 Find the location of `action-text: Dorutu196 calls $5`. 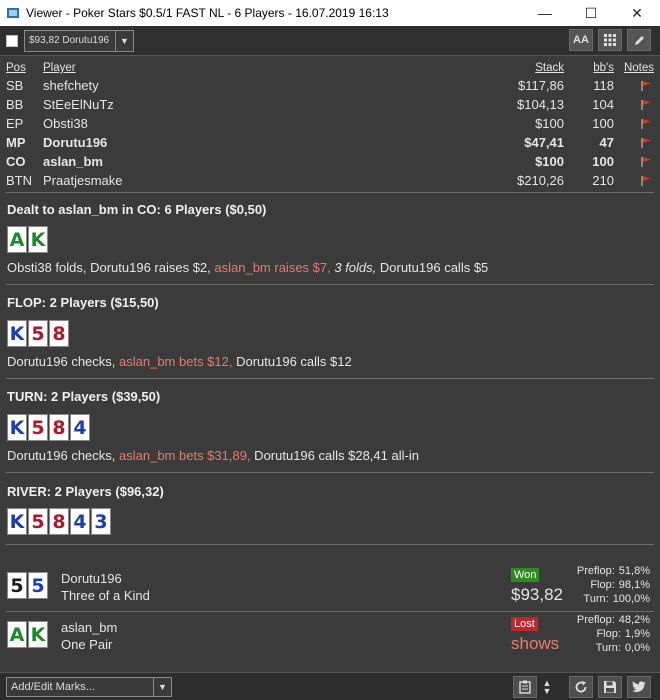

action-text: Dorutu196 calls $5 is located at coordinates (432, 267).